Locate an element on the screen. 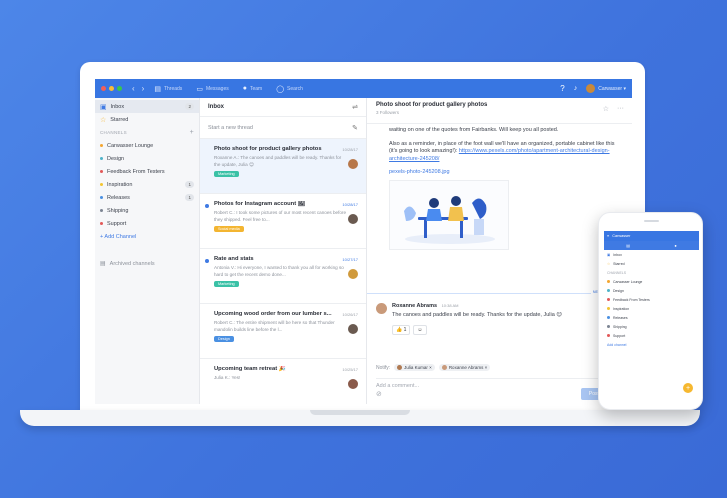 The width and height of the screenshot is (727, 498). nav-arrows: ‹ › is located at coordinates (138, 88).